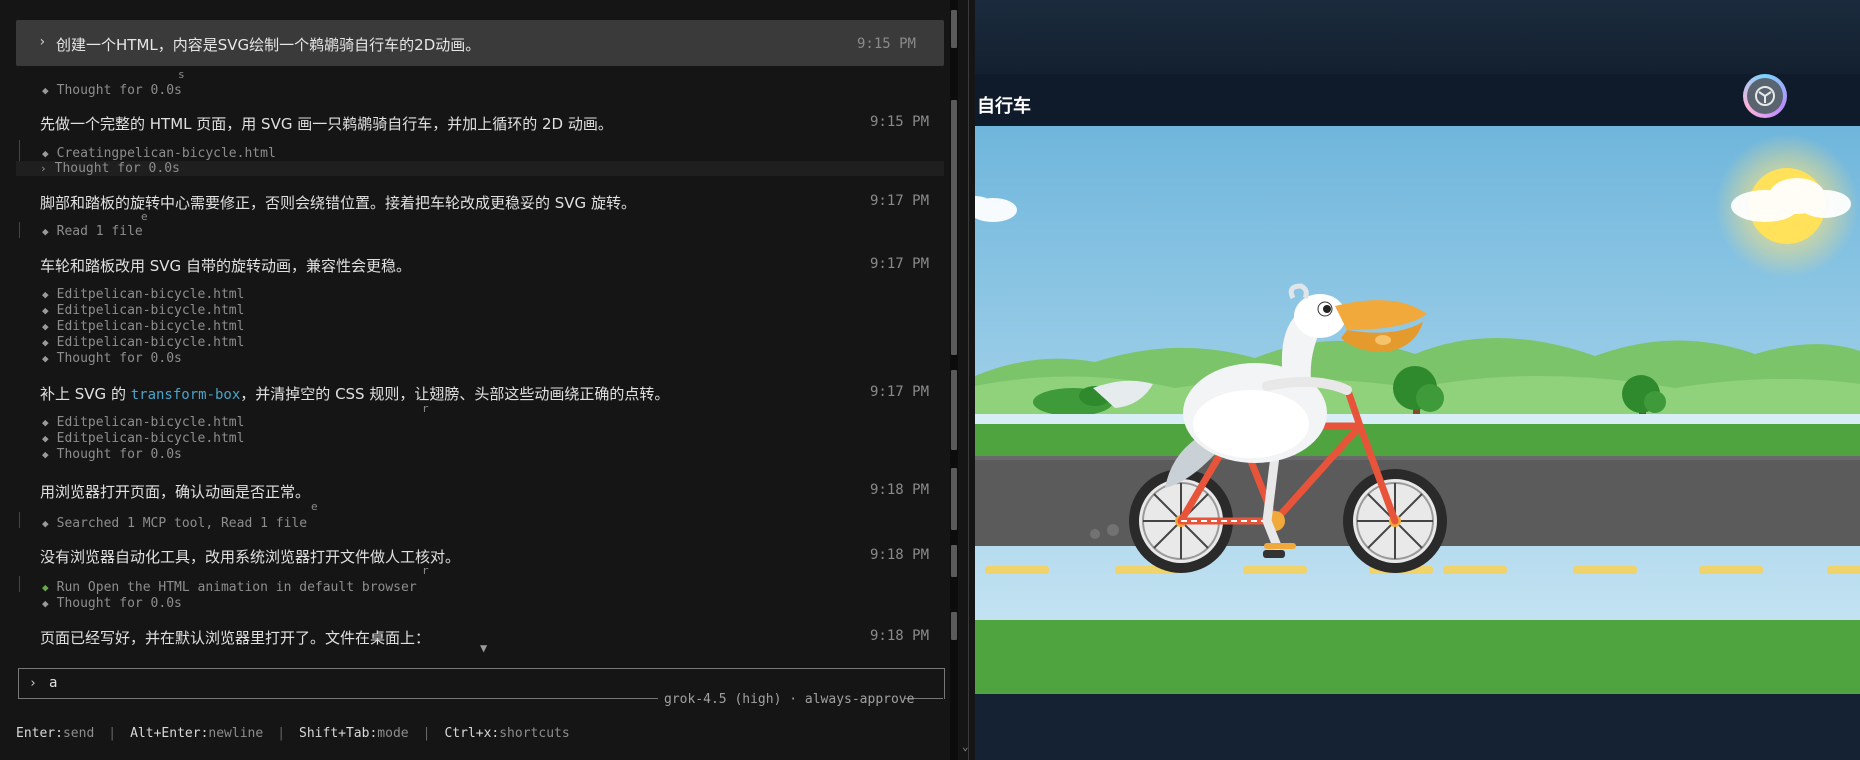  Describe the element at coordinates (110, 168) in the screenshot. I see `step-thought-collapsed: › Thought for 0.0s` at that location.